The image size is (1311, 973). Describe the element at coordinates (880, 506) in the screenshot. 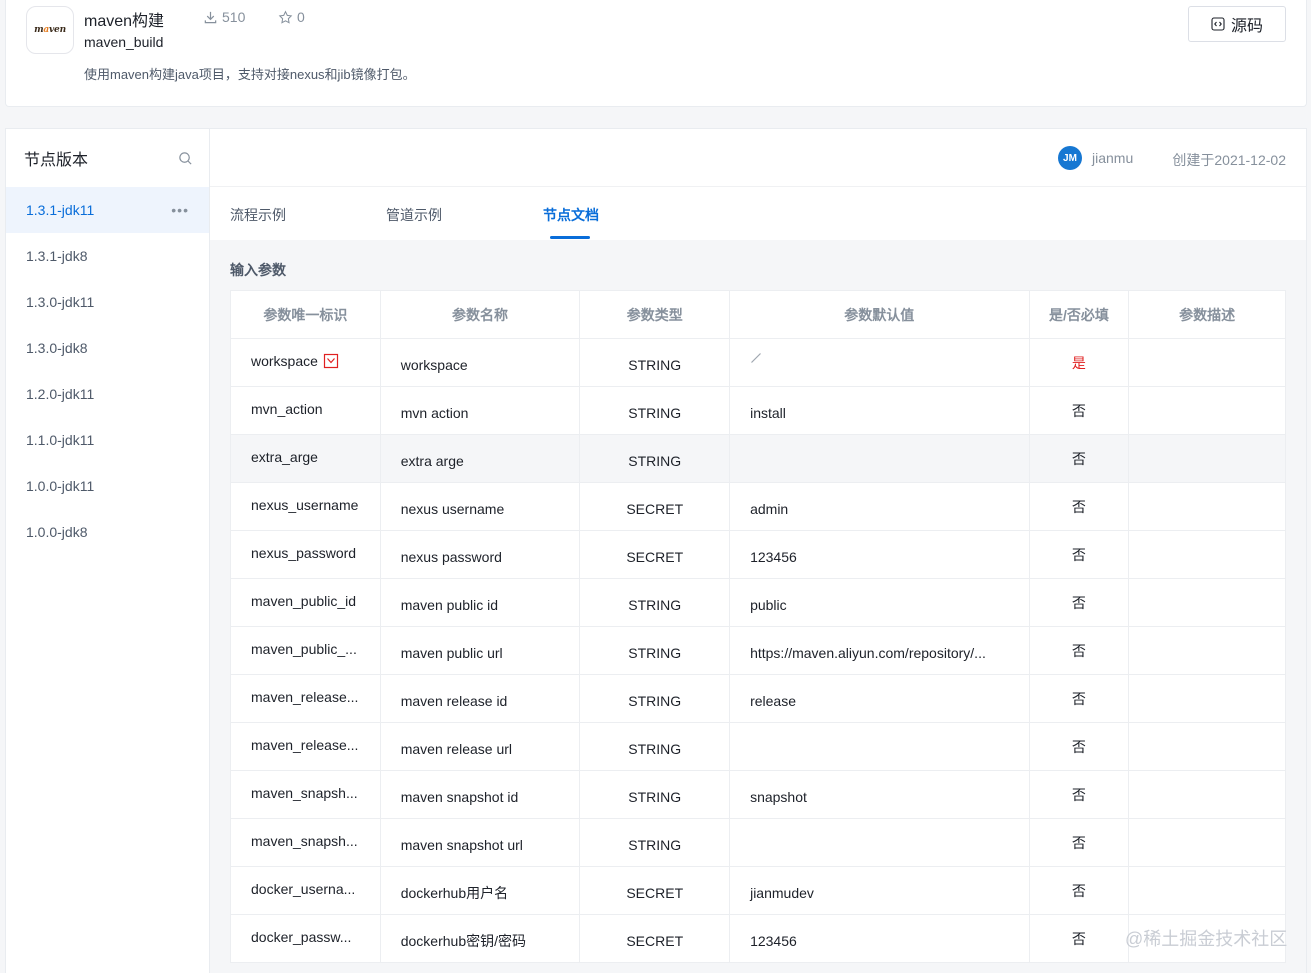

I see `param-default: admin` at that location.